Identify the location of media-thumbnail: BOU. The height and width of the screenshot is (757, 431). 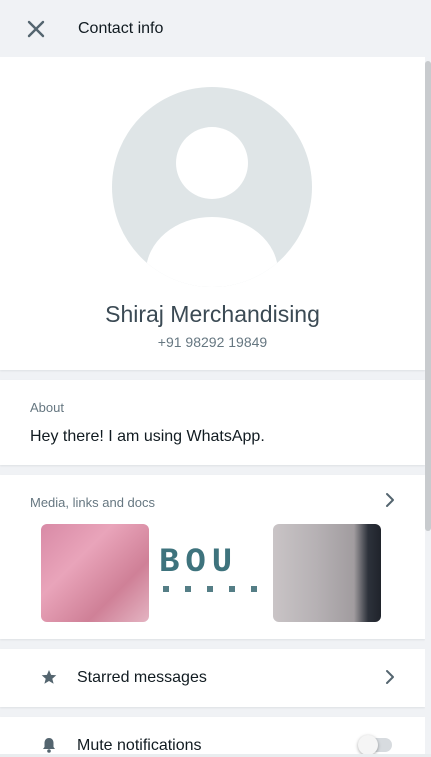
(211, 573).